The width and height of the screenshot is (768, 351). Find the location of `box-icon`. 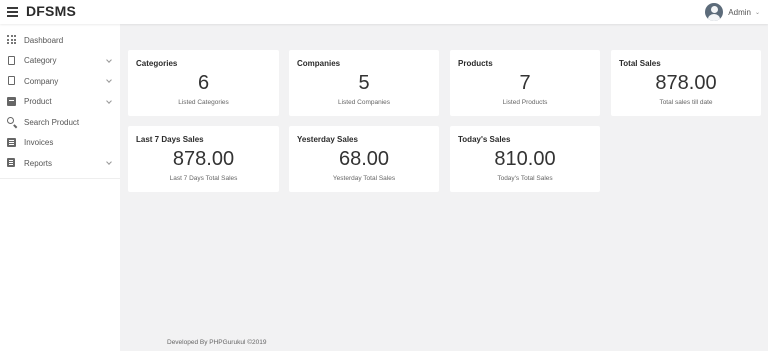

box-icon is located at coordinates (12, 101).